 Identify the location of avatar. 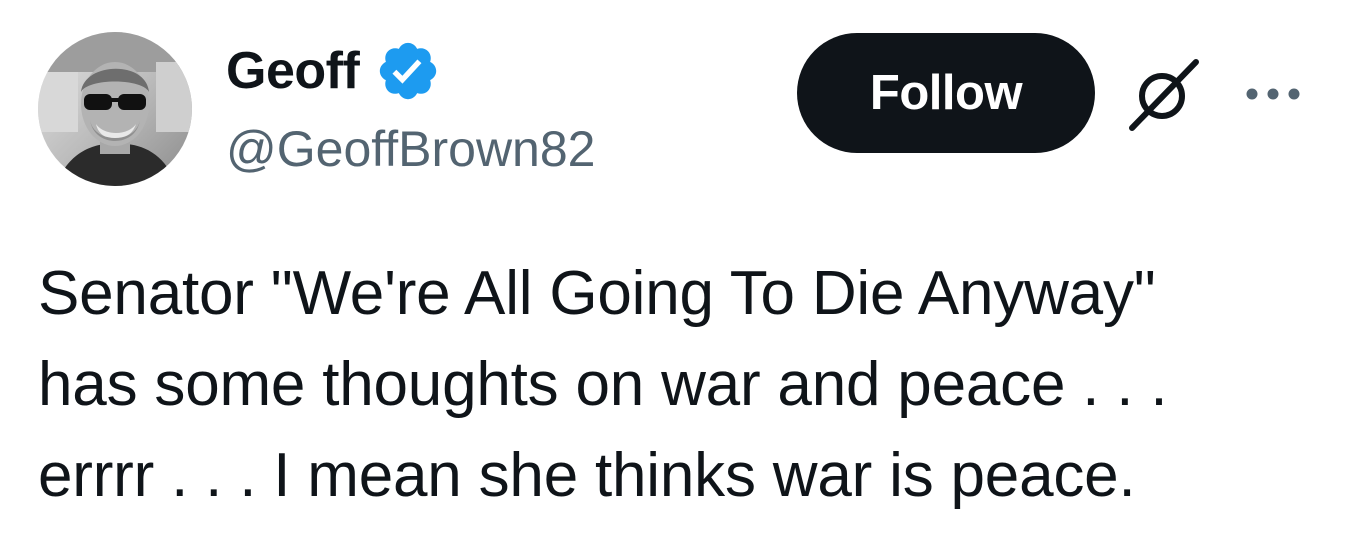
(115, 109).